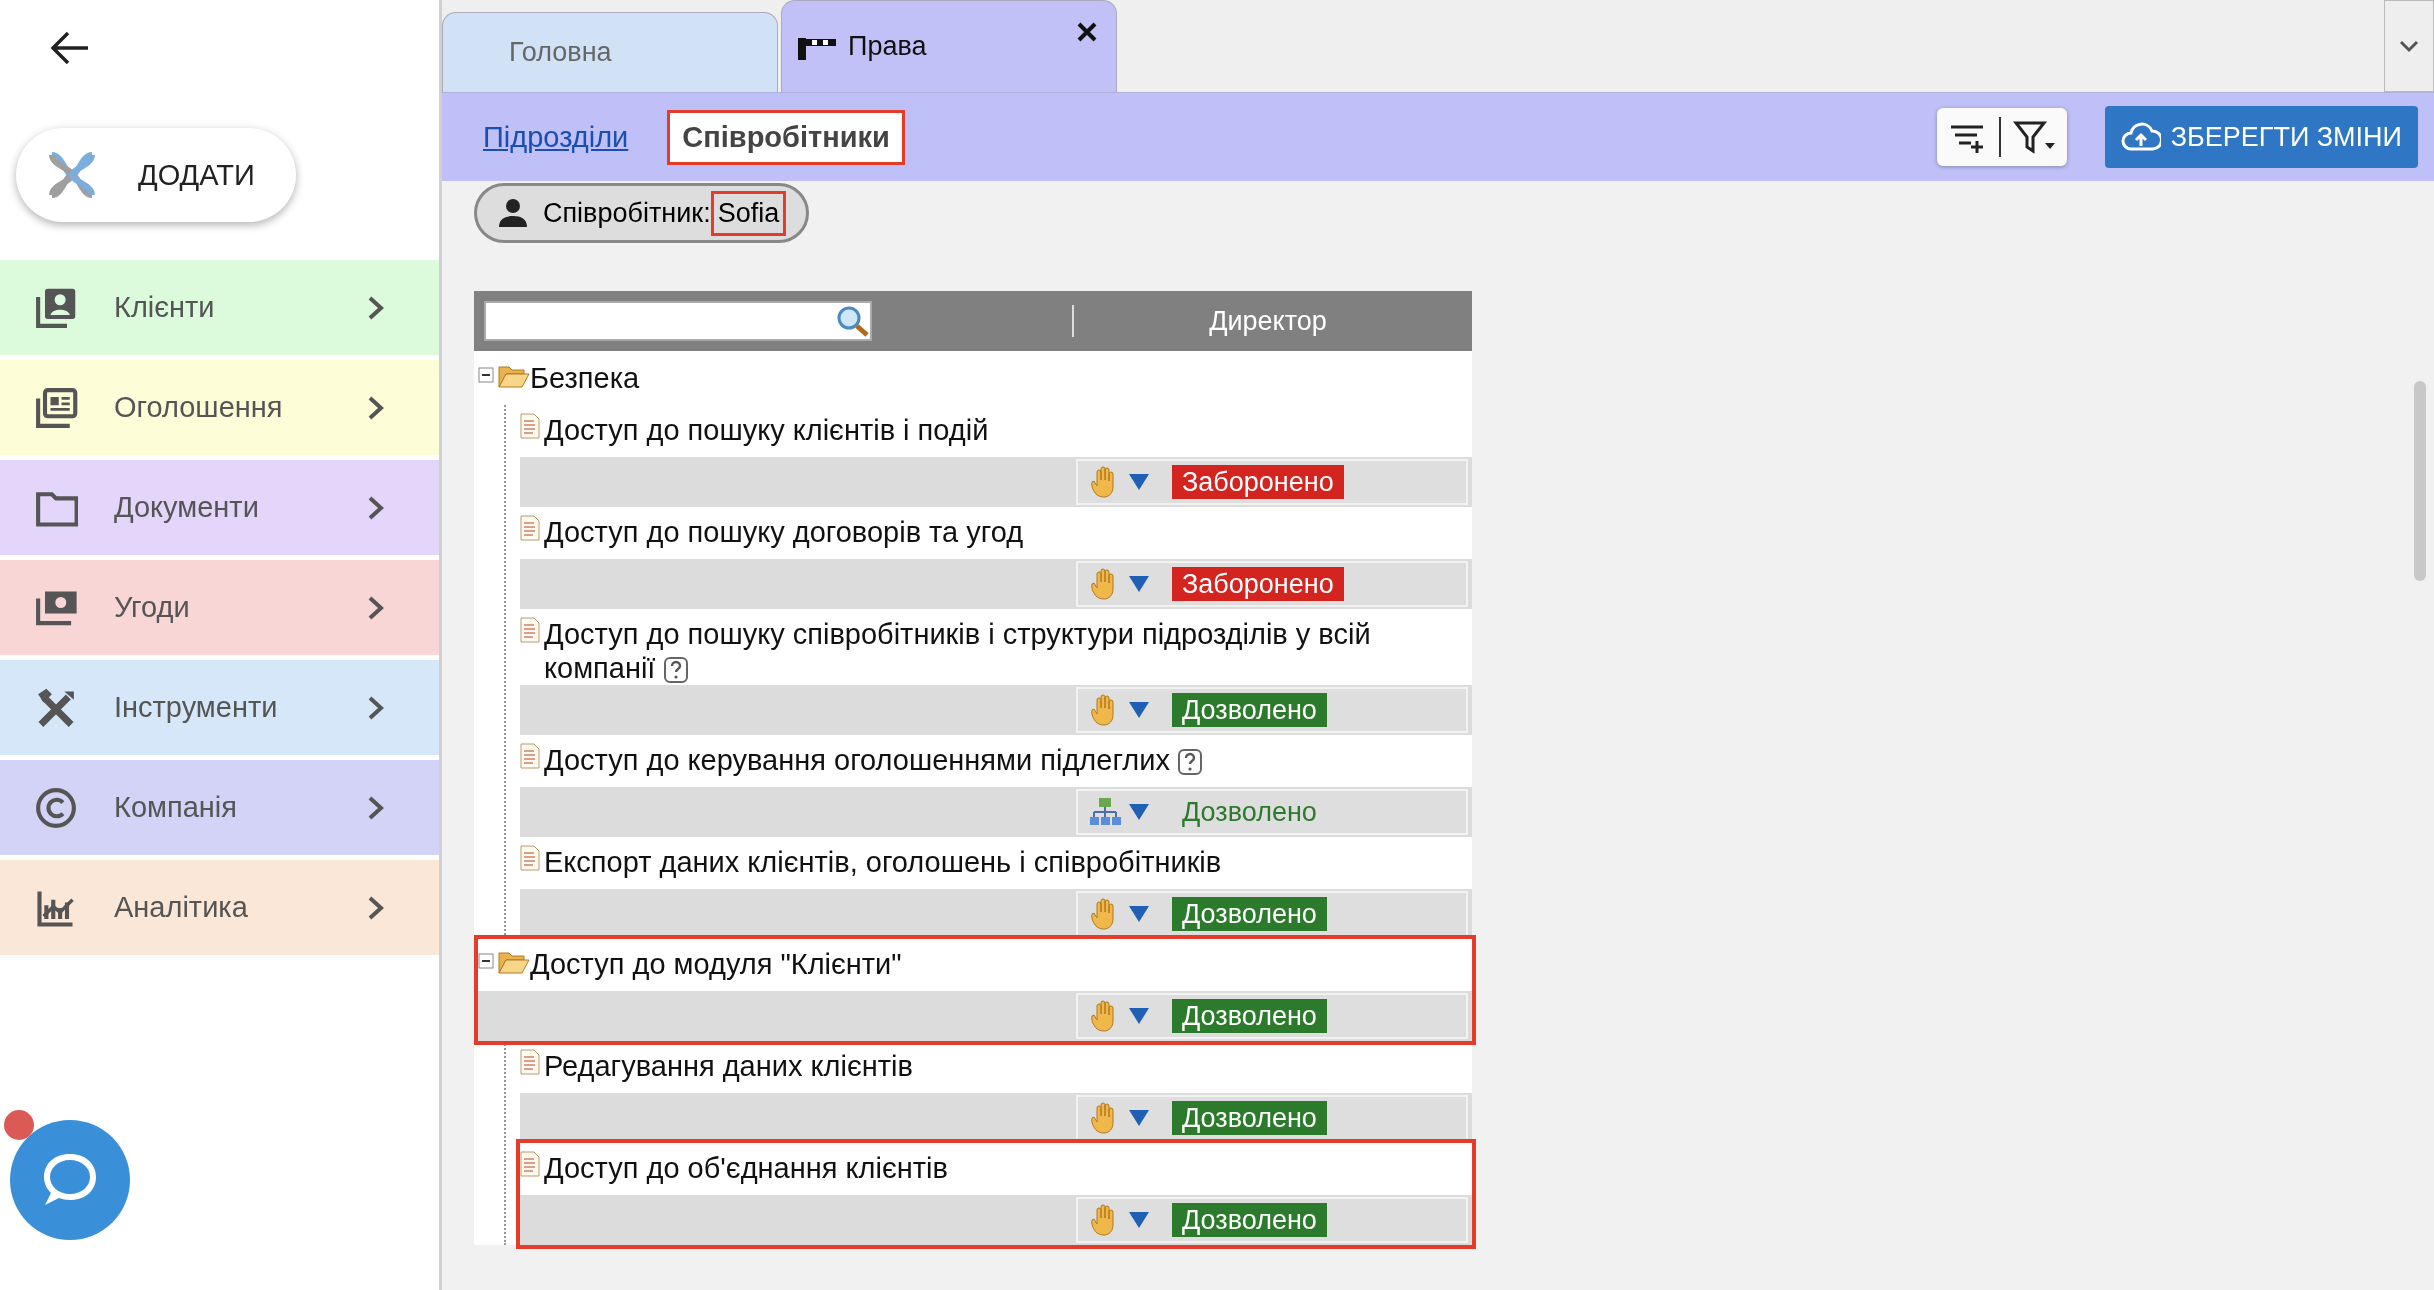 The width and height of the screenshot is (2434, 1290). Describe the element at coordinates (748, 213) in the screenshot. I see `employee-name: Sofia` at that location.